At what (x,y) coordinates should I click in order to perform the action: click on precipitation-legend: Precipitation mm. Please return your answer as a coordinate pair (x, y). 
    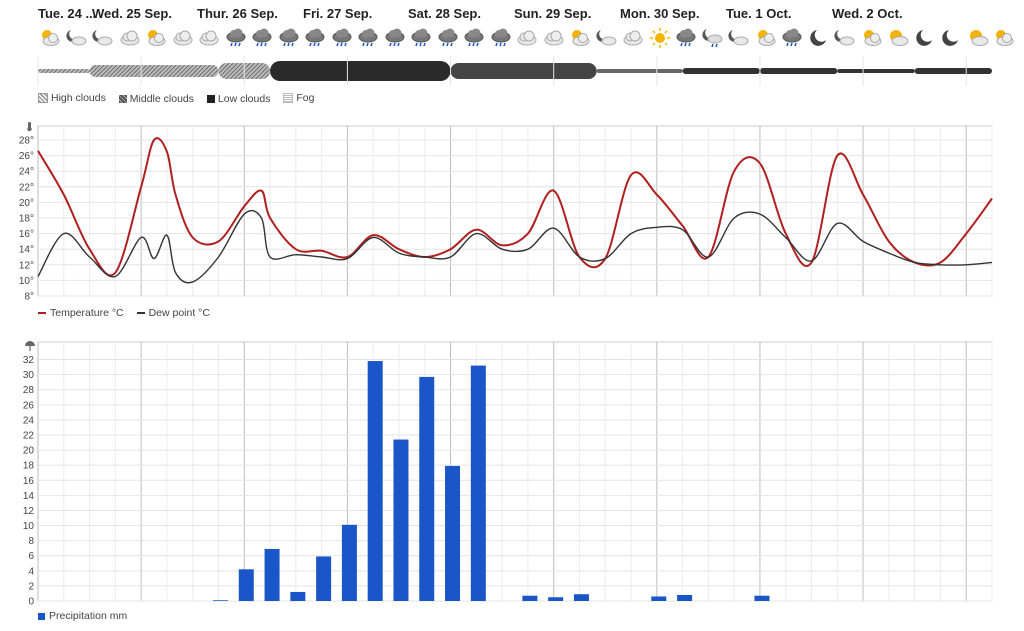
    Looking at the image, I should click on (87, 616).